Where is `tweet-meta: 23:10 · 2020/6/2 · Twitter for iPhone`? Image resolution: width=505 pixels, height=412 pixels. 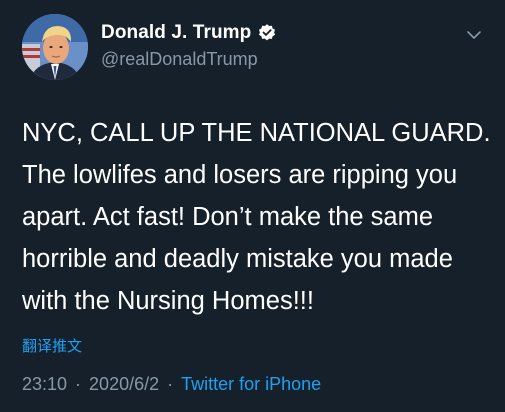 tweet-meta: 23:10 · 2020/6/2 · Twitter for iPhone is located at coordinates (171, 384).